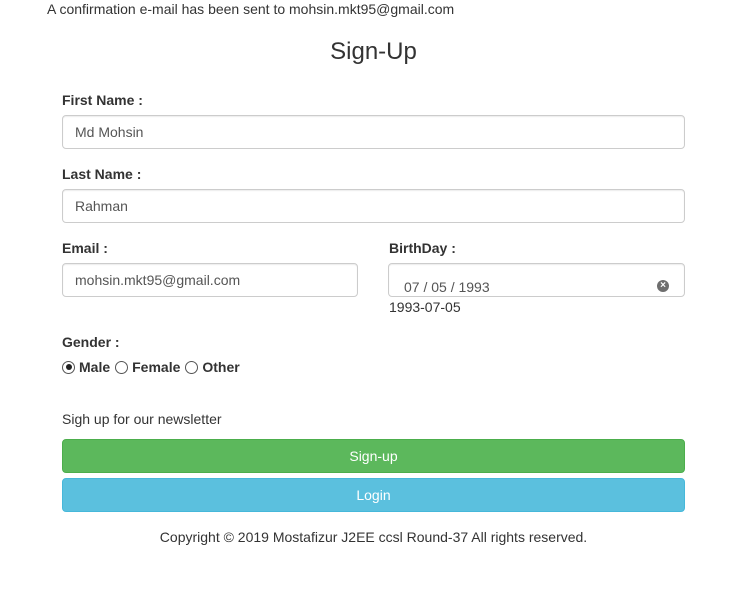 This screenshot has width=737, height=612. Describe the element at coordinates (536, 280) in the screenshot. I see `birthday-input: 07 / 05 / 1993 ×` at that location.